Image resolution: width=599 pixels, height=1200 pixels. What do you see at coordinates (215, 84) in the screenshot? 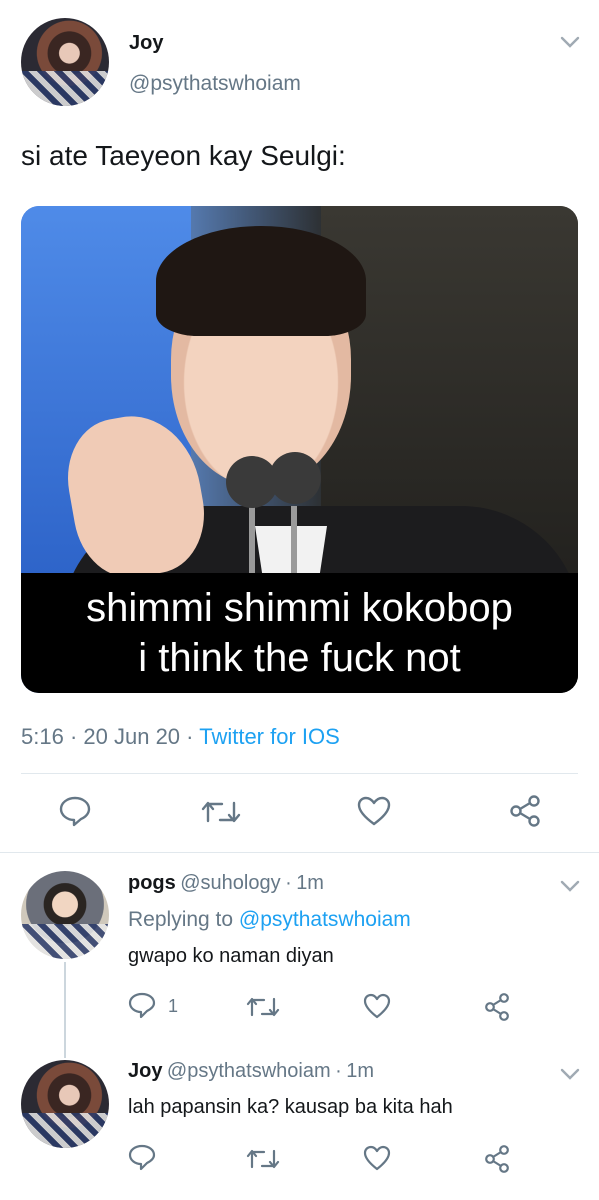
I see `author-handle: @psythatswhoiam` at bounding box center [215, 84].